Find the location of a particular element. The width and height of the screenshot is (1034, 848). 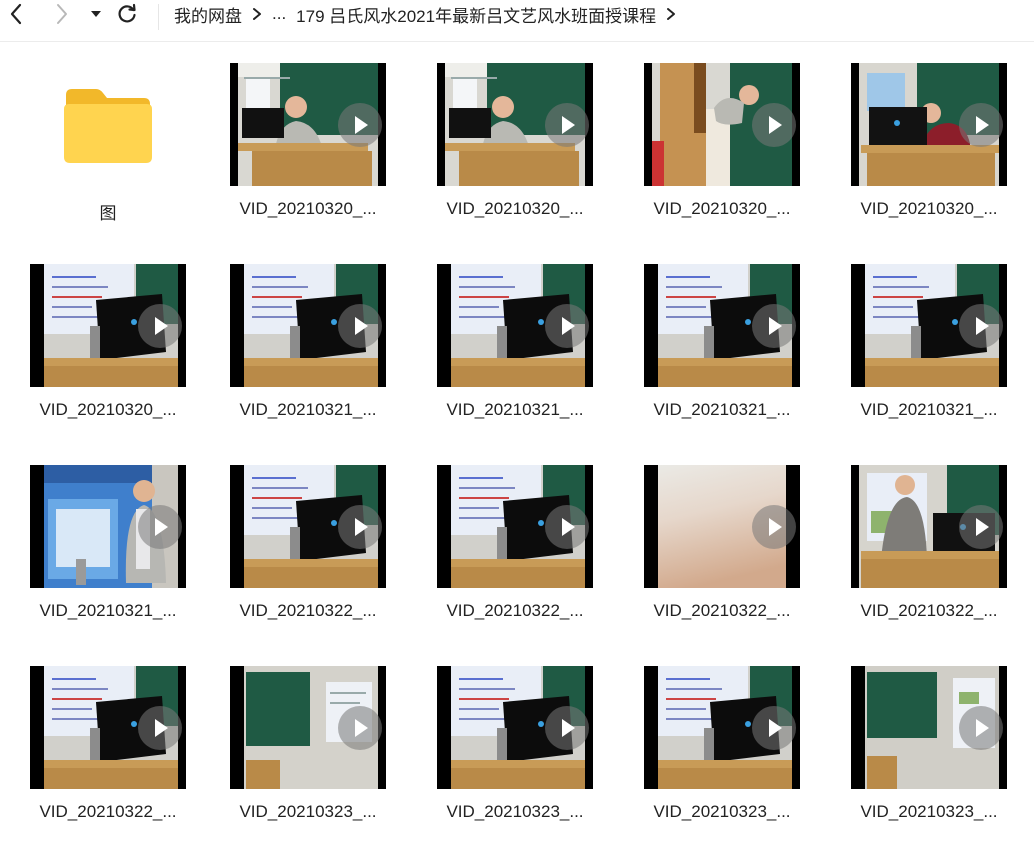

folder-item: 图 is located at coordinates (108, 143).